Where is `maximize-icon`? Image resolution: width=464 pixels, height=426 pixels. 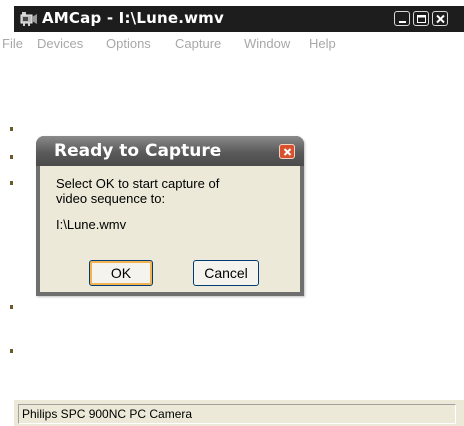 maximize-icon is located at coordinates (421, 19).